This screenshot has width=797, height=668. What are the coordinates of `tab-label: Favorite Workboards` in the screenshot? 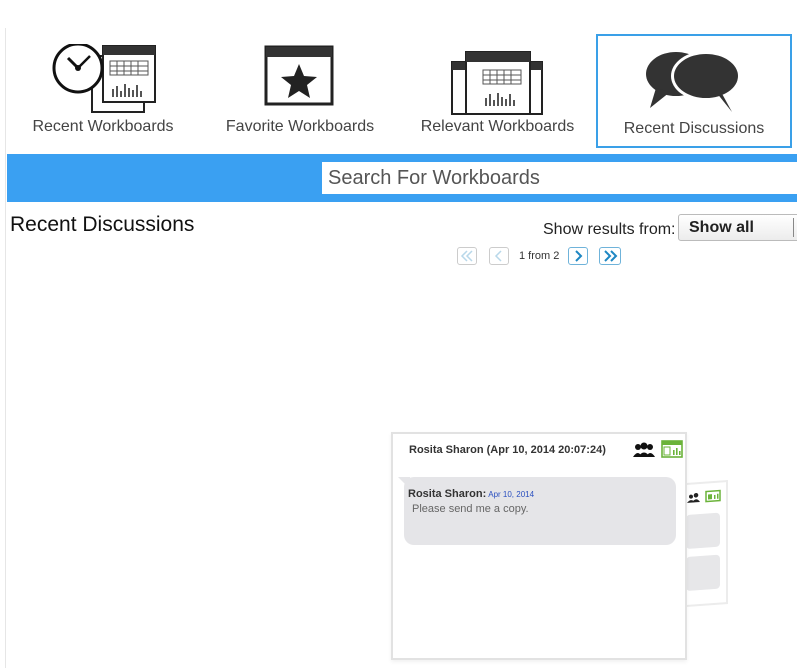 It's located at (300, 126).